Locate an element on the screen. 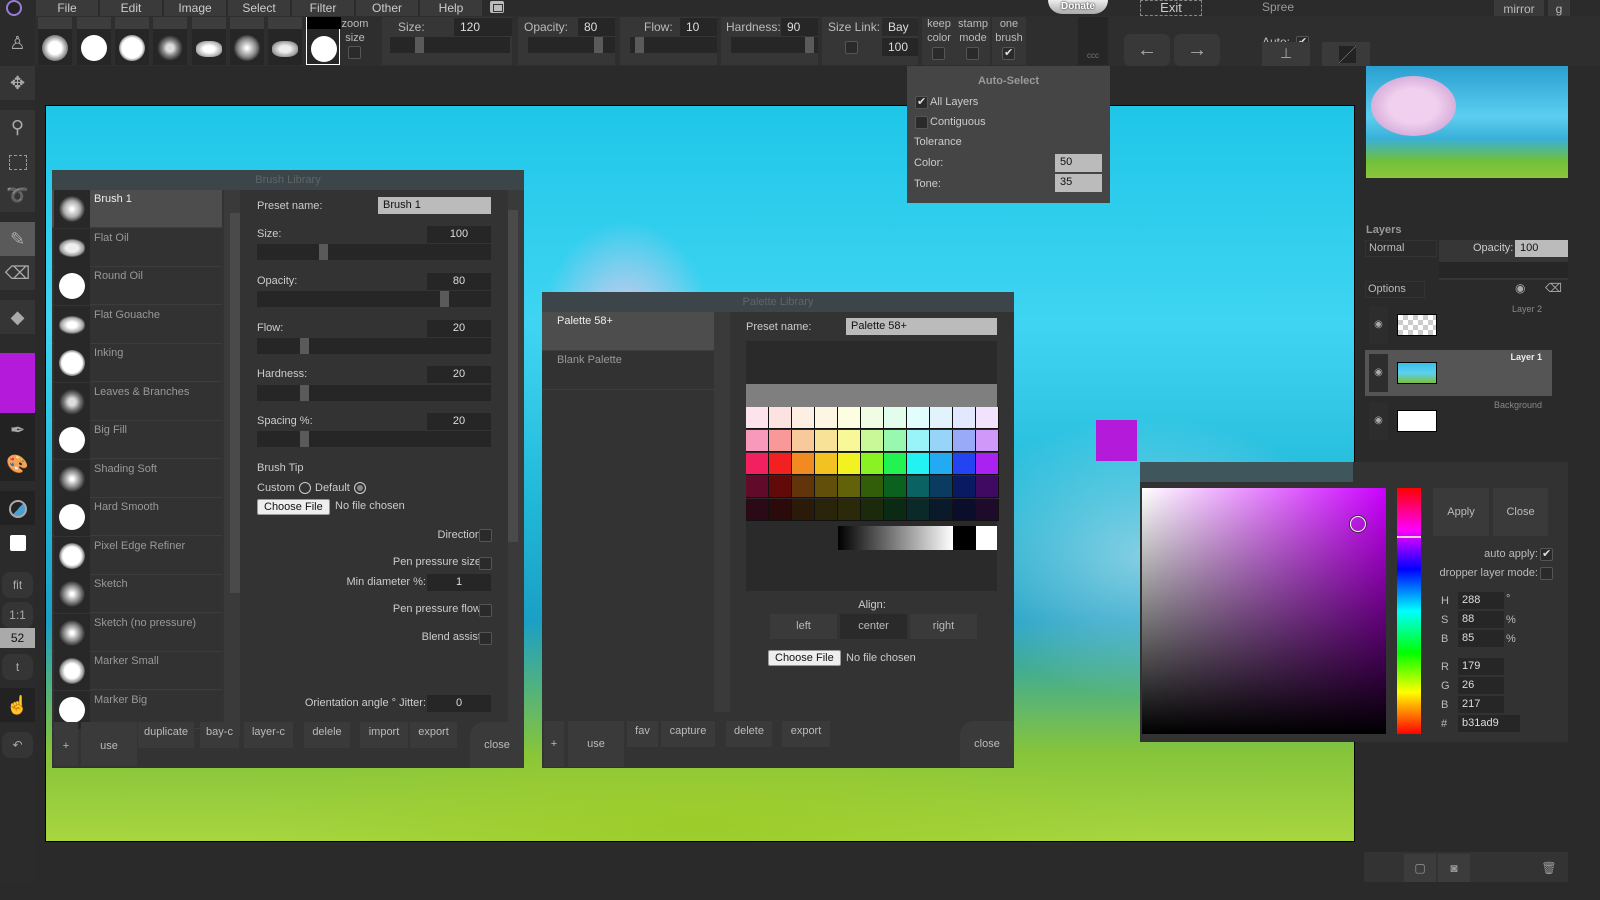 This screenshot has height=900, width=1600. color-close-button: Close is located at coordinates (1520, 512).